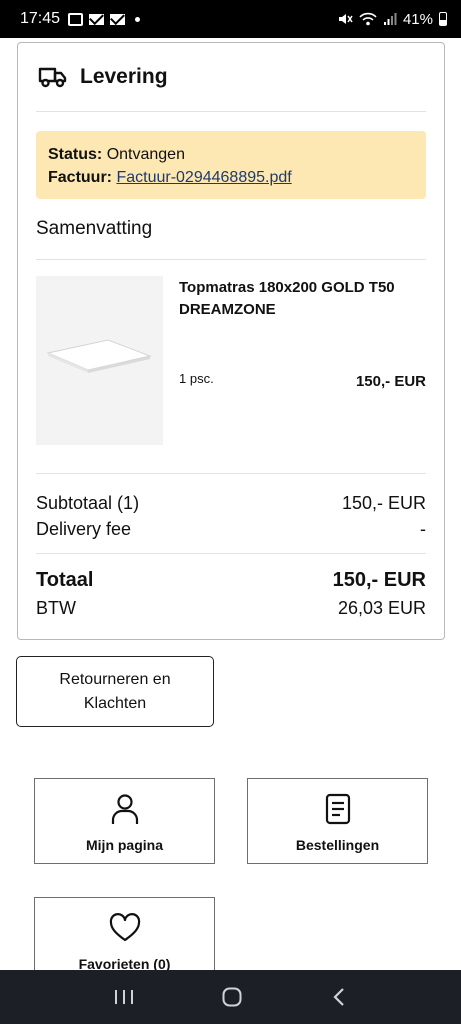  What do you see at coordinates (230, 19) in the screenshot?
I see `status-bar: 17:45 41%` at bounding box center [230, 19].